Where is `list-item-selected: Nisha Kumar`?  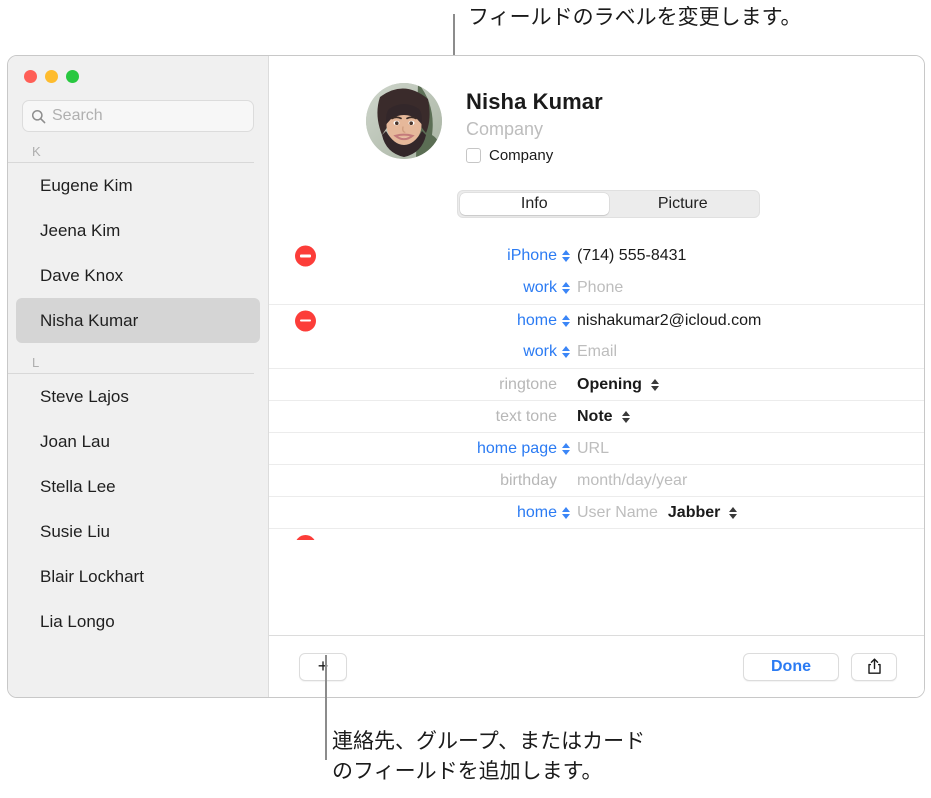 list-item-selected: Nisha Kumar is located at coordinates (138, 320).